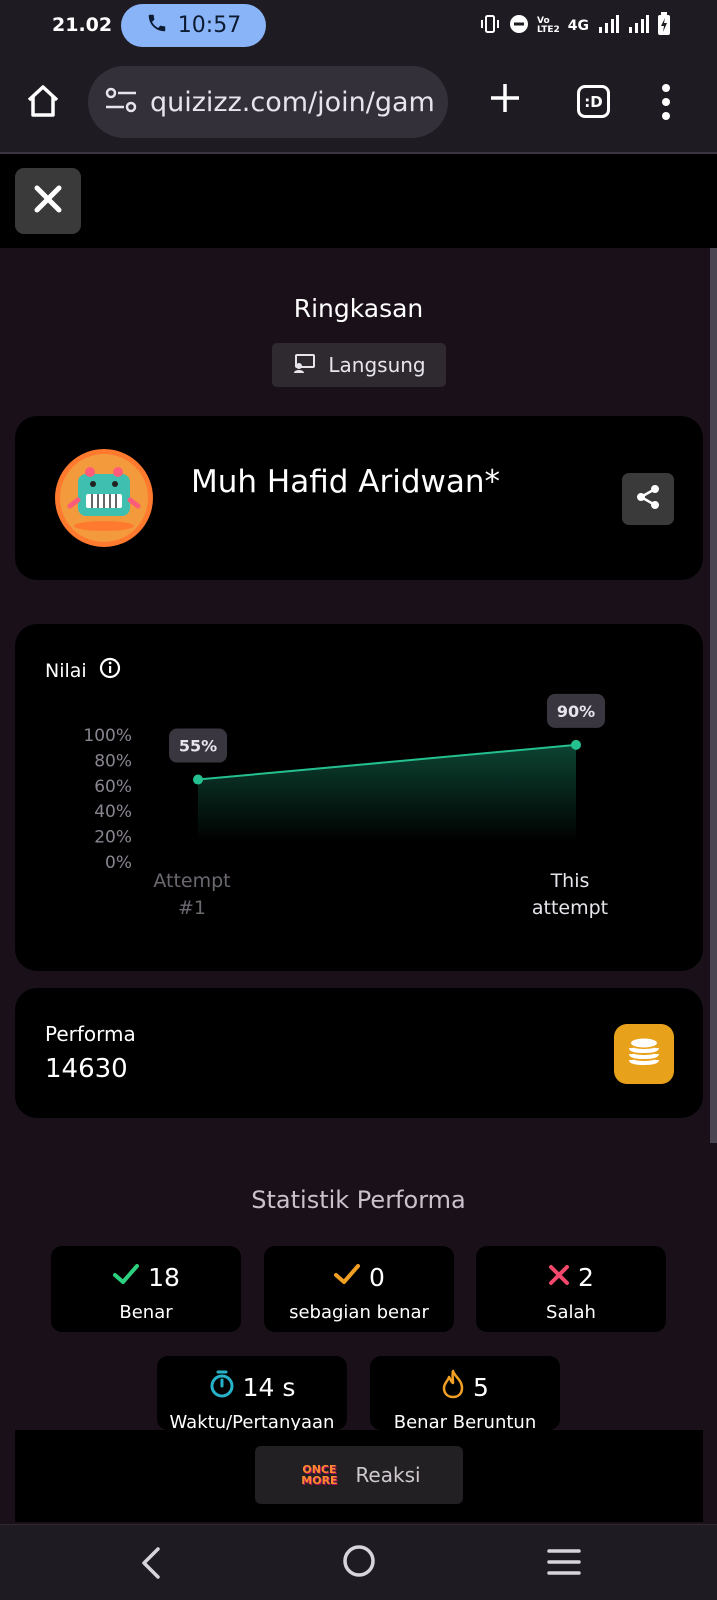  What do you see at coordinates (113, 787) in the screenshot?
I see `y-tick-label: 60%` at bounding box center [113, 787].